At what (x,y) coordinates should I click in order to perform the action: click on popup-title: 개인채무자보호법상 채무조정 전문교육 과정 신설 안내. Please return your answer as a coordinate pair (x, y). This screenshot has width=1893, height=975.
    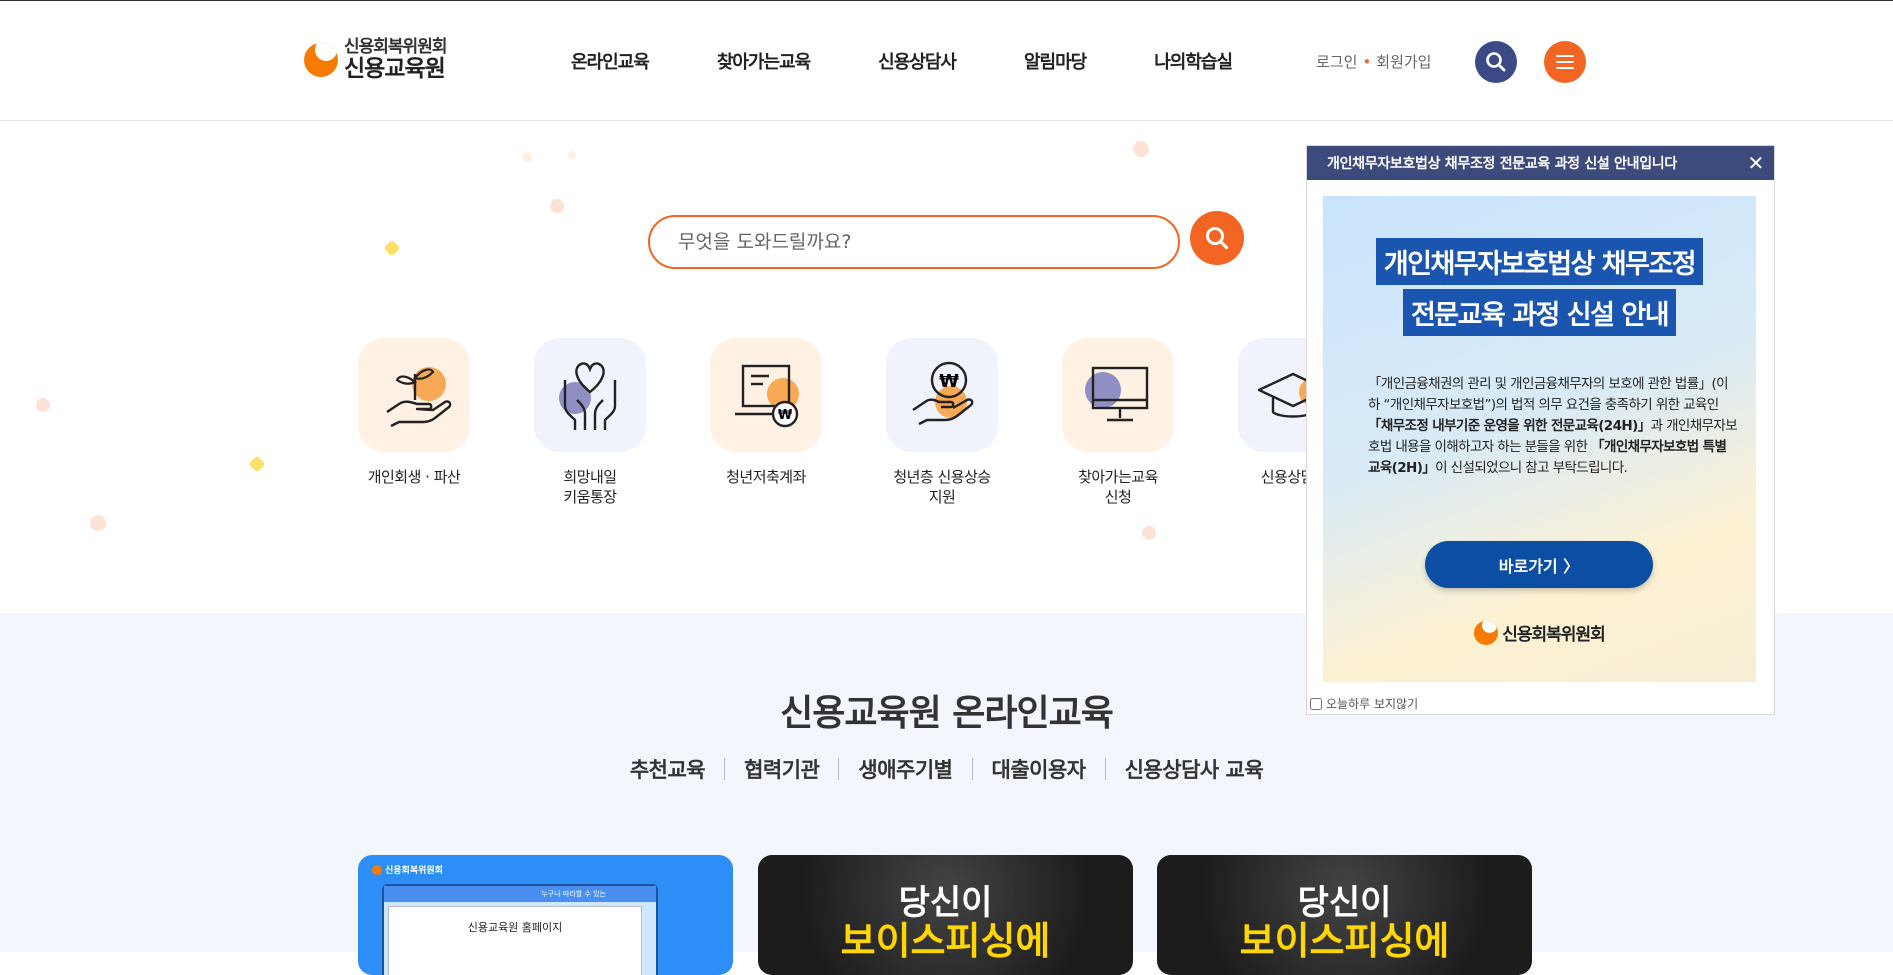
    Looking at the image, I should click on (1539, 289).